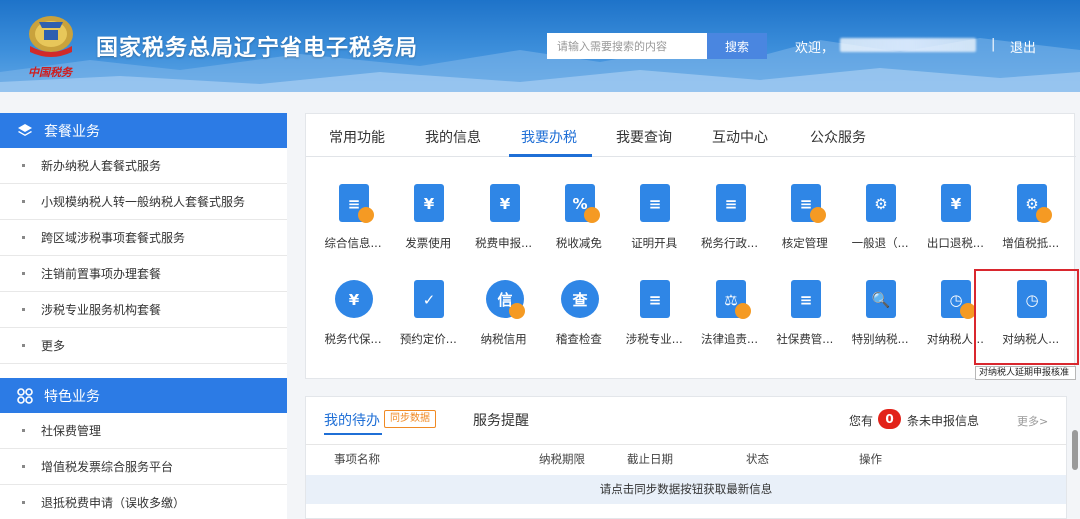  I want to click on sidebar-item: 增值税发票综合服务平台, so click(143, 467).